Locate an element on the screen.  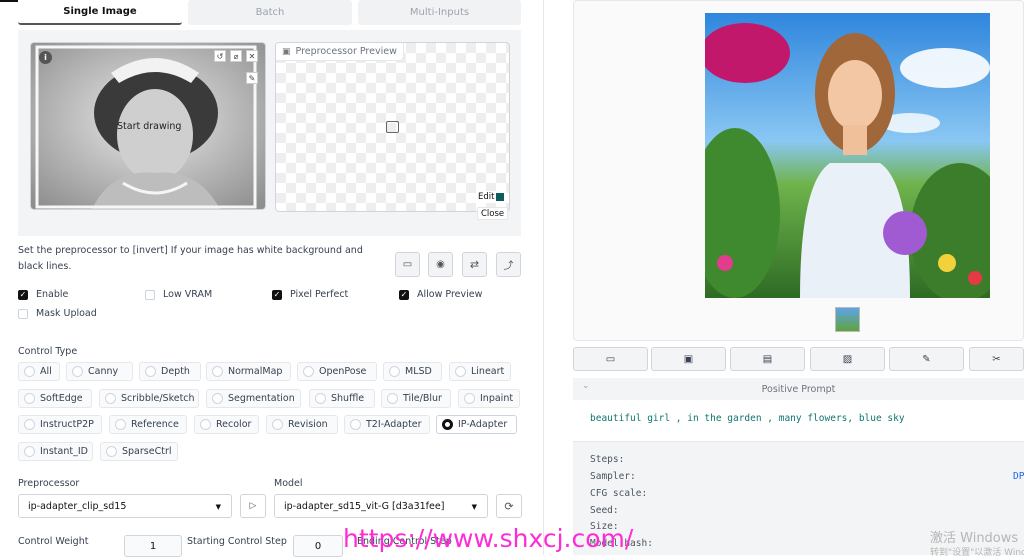
camera-icon: ◉ is located at coordinates (440, 264).